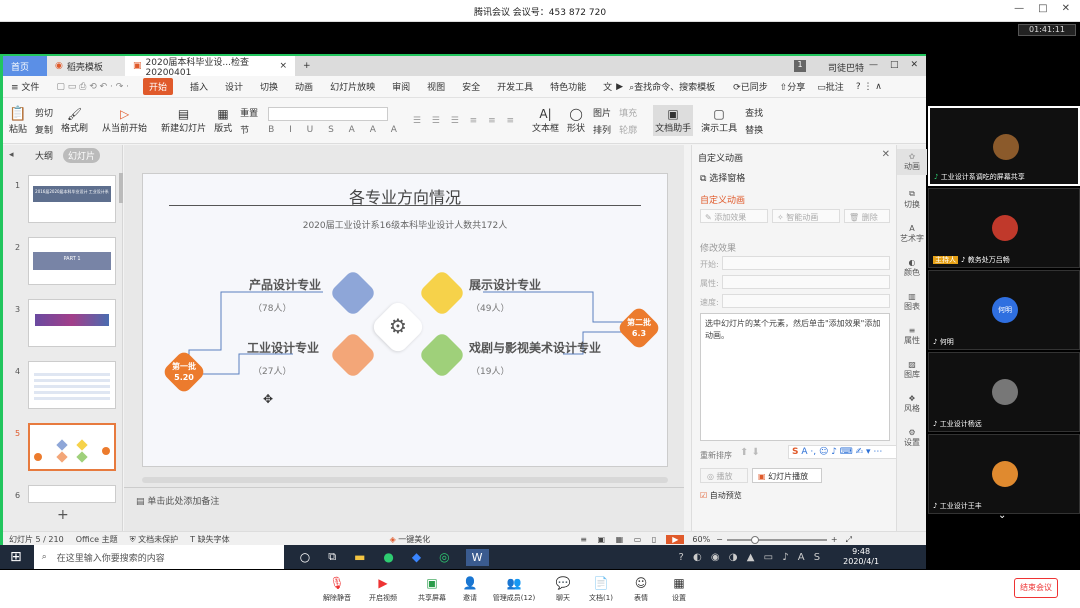 The height and width of the screenshot is (608, 1080). Describe the element at coordinates (619, 87) in the screenshot. I see `ribbon-scroll-icon: ▶` at that location.